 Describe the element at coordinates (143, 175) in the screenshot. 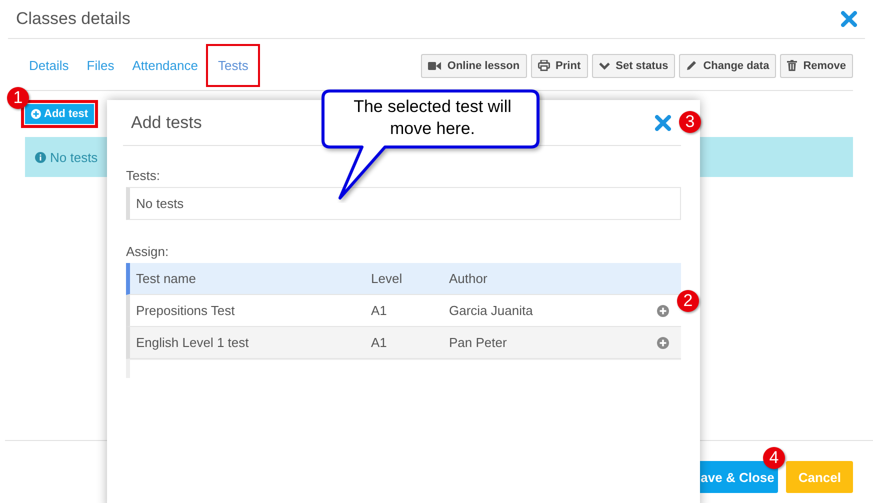

I see `field-label: Tests:` at that location.